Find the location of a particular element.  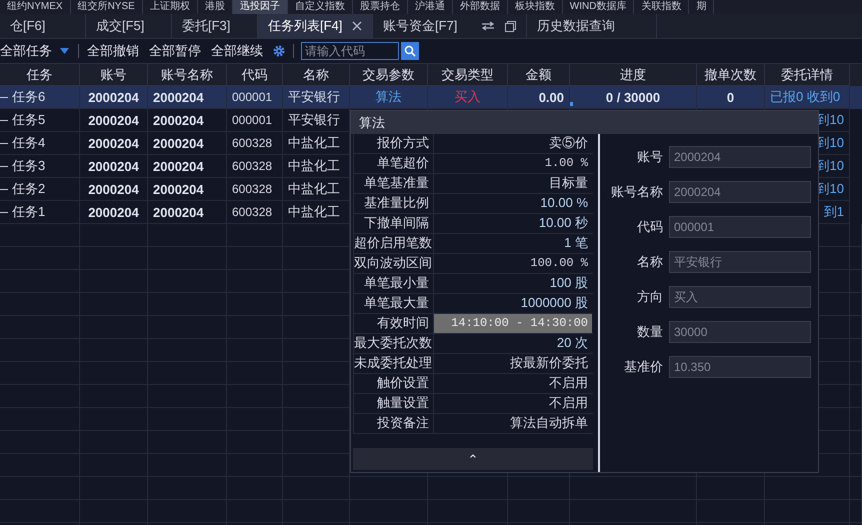

param-value: 1 笔 is located at coordinates (576, 243).